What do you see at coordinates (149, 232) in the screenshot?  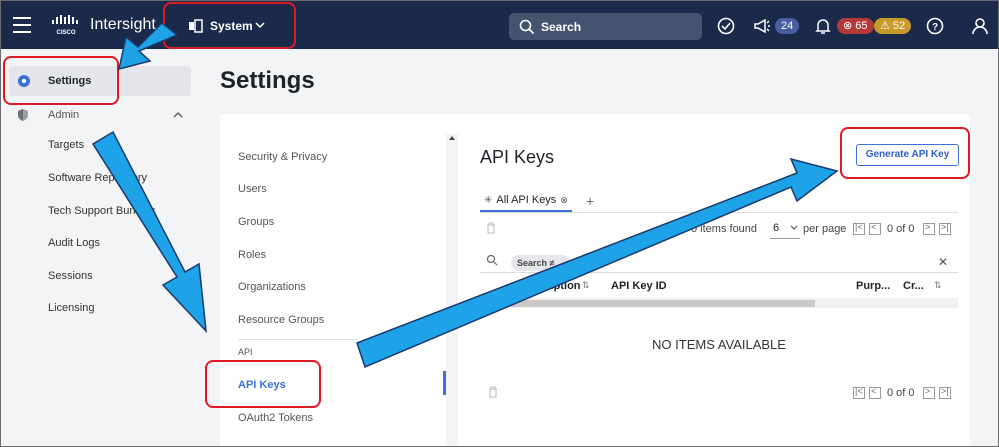 I see `arrow-to-api-keys-icon` at bounding box center [149, 232].